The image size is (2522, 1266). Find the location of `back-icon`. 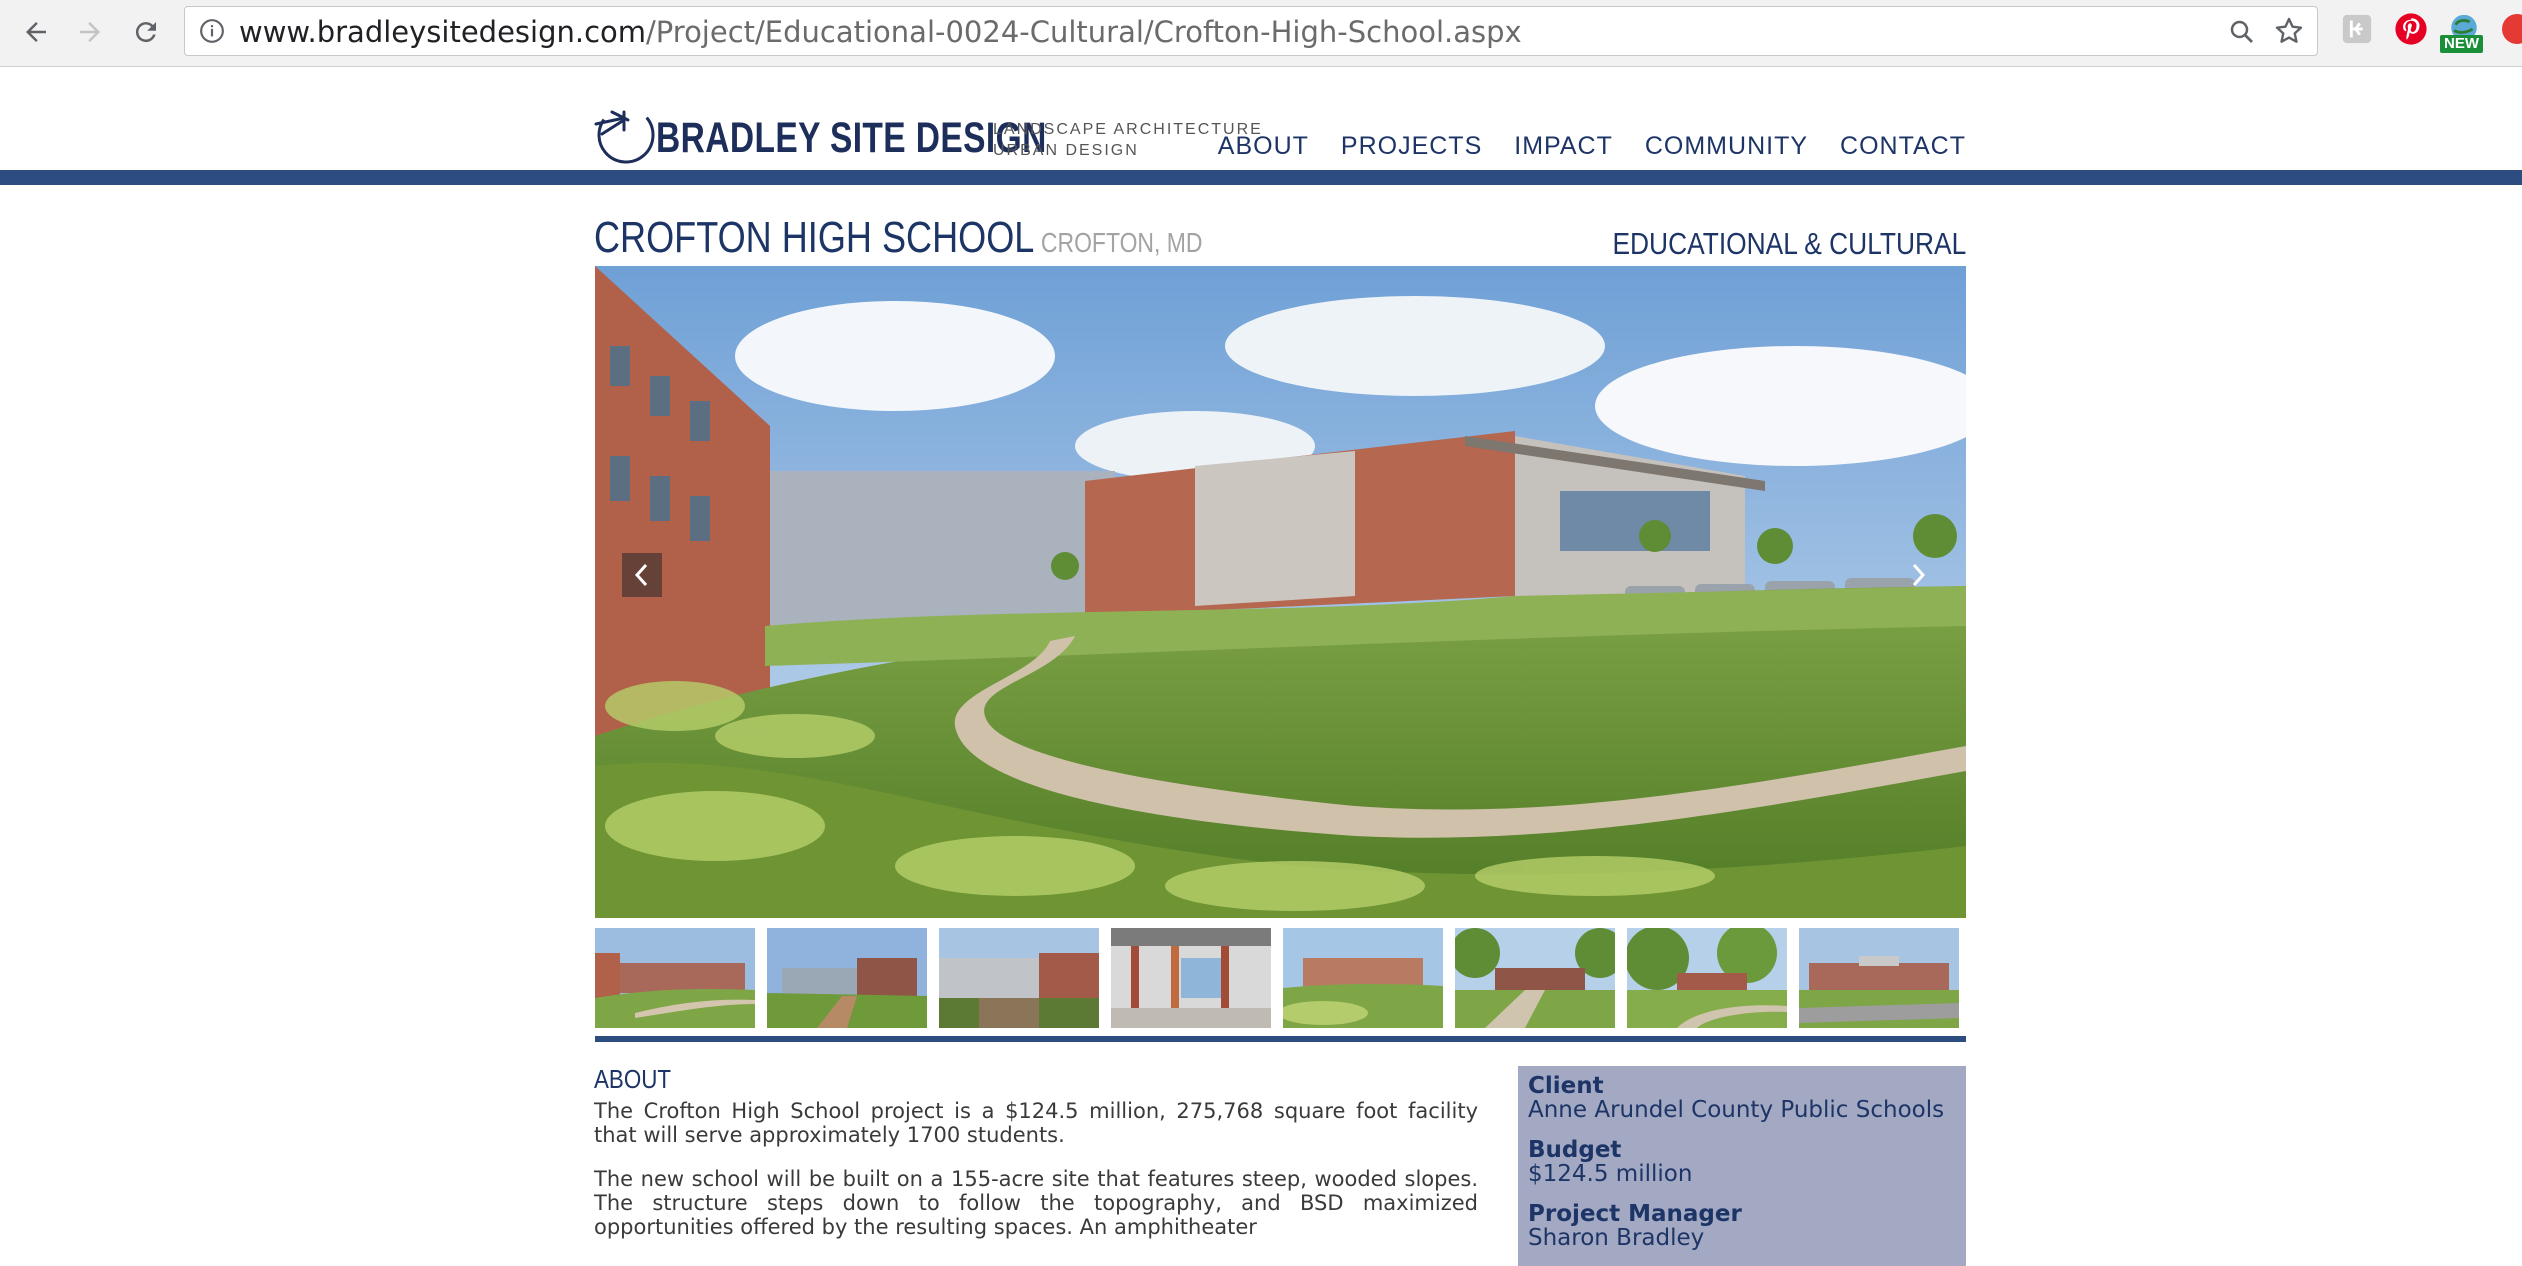

back-icon is located at coordinates (36, 32).